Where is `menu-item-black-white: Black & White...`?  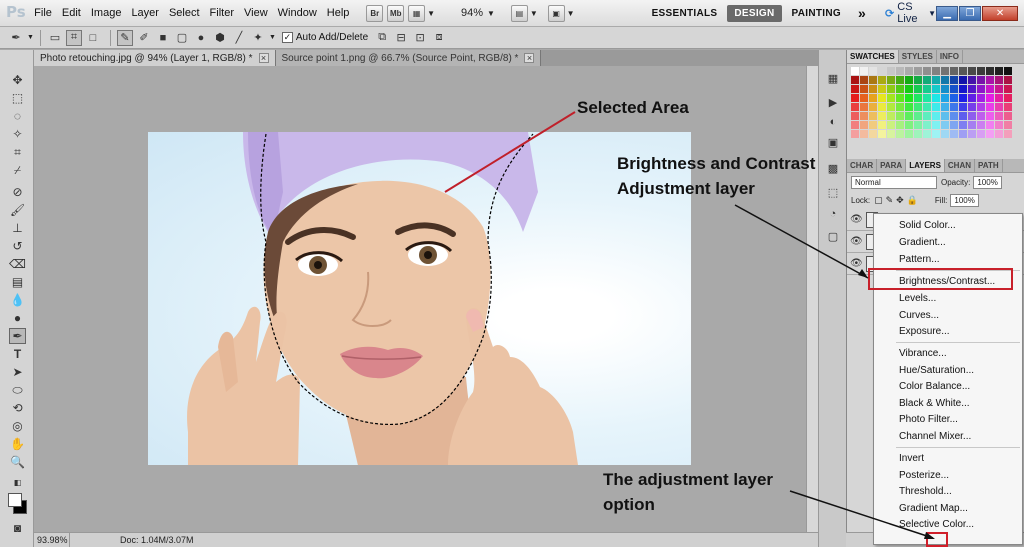 menu-item-black-white: Black & White... is located at coordinates (934, 403).